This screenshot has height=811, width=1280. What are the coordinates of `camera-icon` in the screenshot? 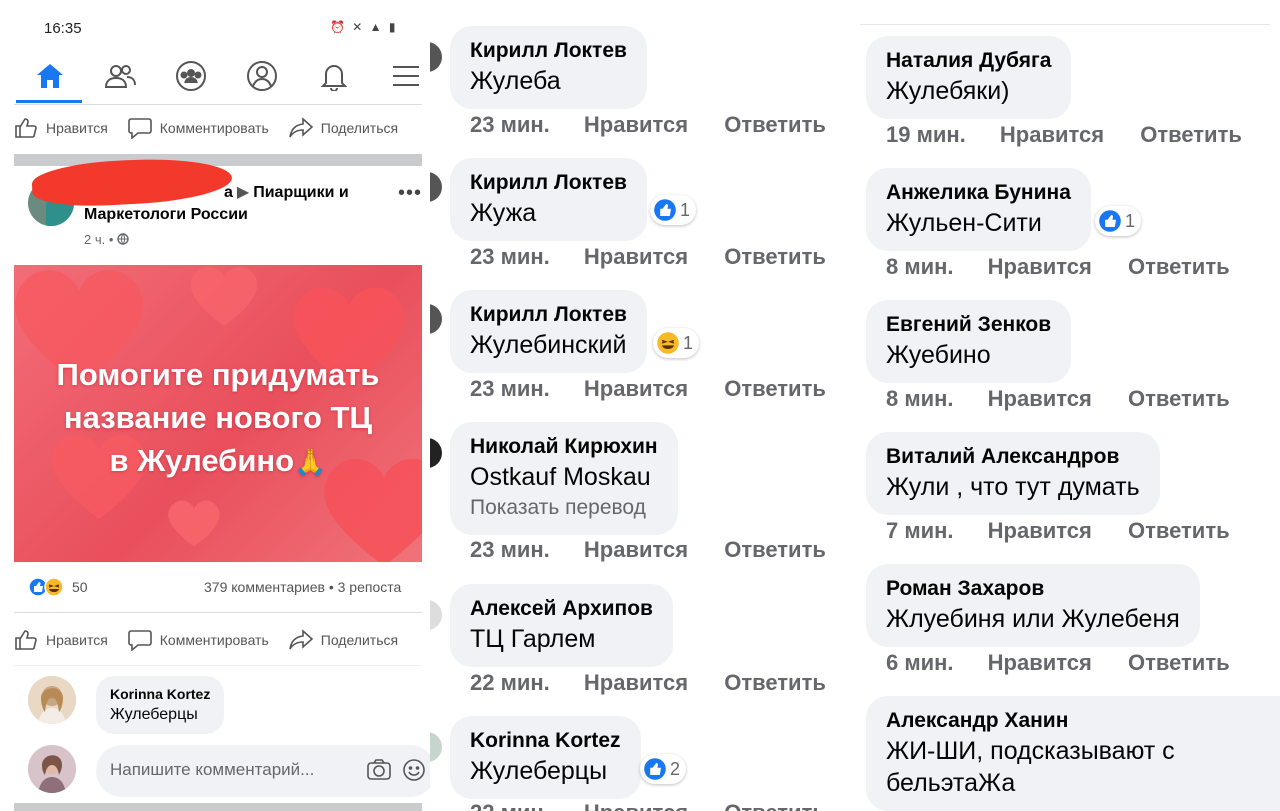 It's located at (379, 770).